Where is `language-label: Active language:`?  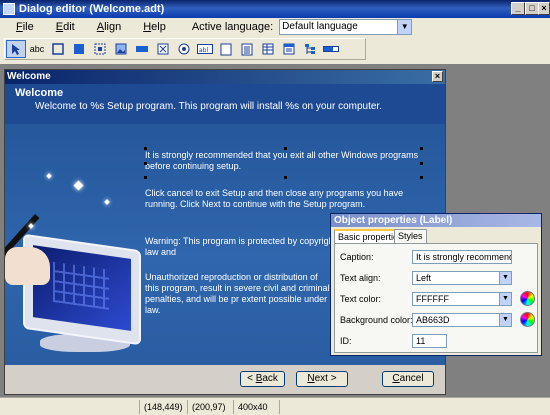
language-label: Active language: is located at coordinates (232, 27).